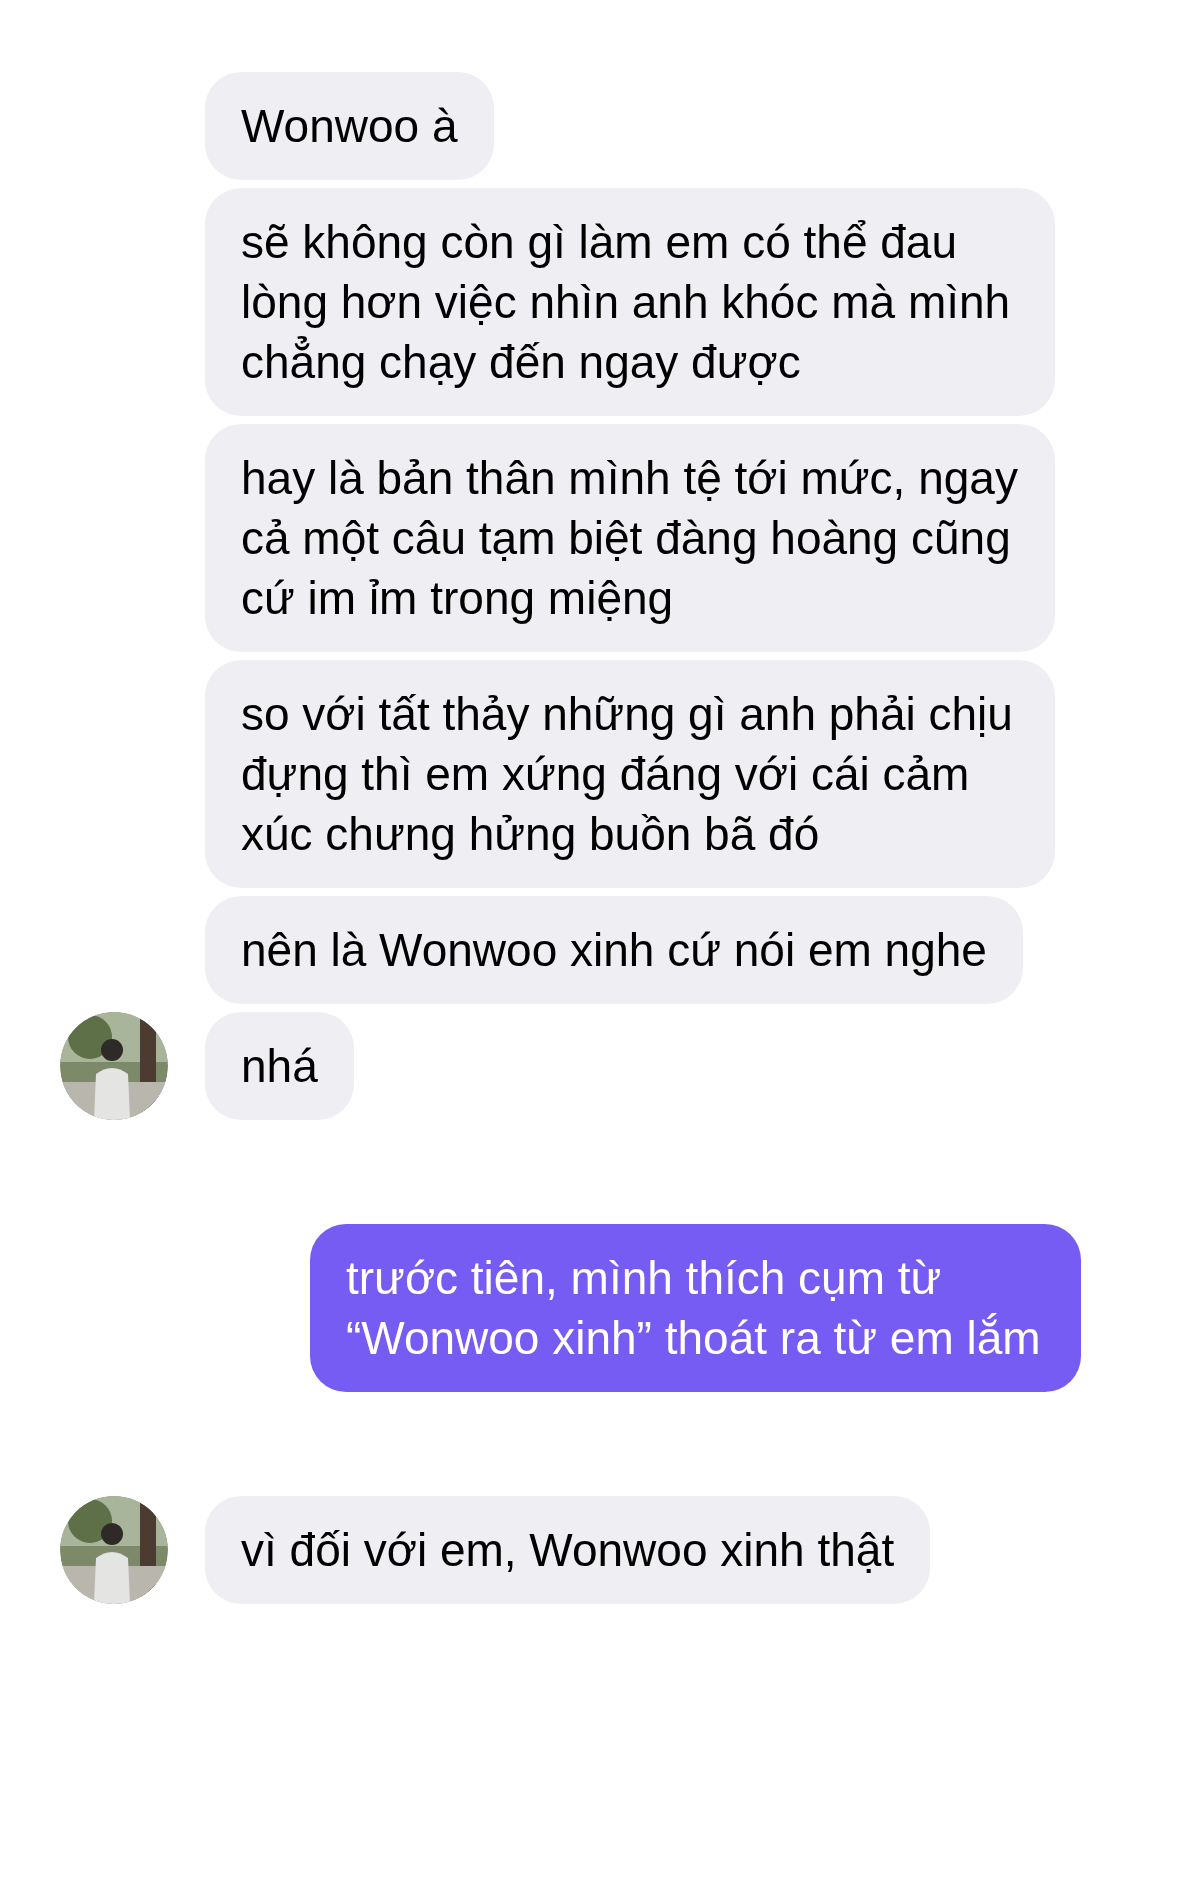 The image size is (1200, 1877). I want to click on message-bubble: nhá, so click(279, 1066).